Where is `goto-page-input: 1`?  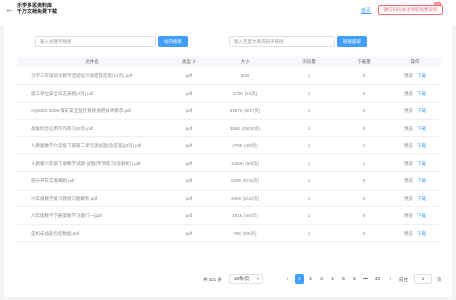
goto-page-input: 1 is located at coordinates (423, 279).